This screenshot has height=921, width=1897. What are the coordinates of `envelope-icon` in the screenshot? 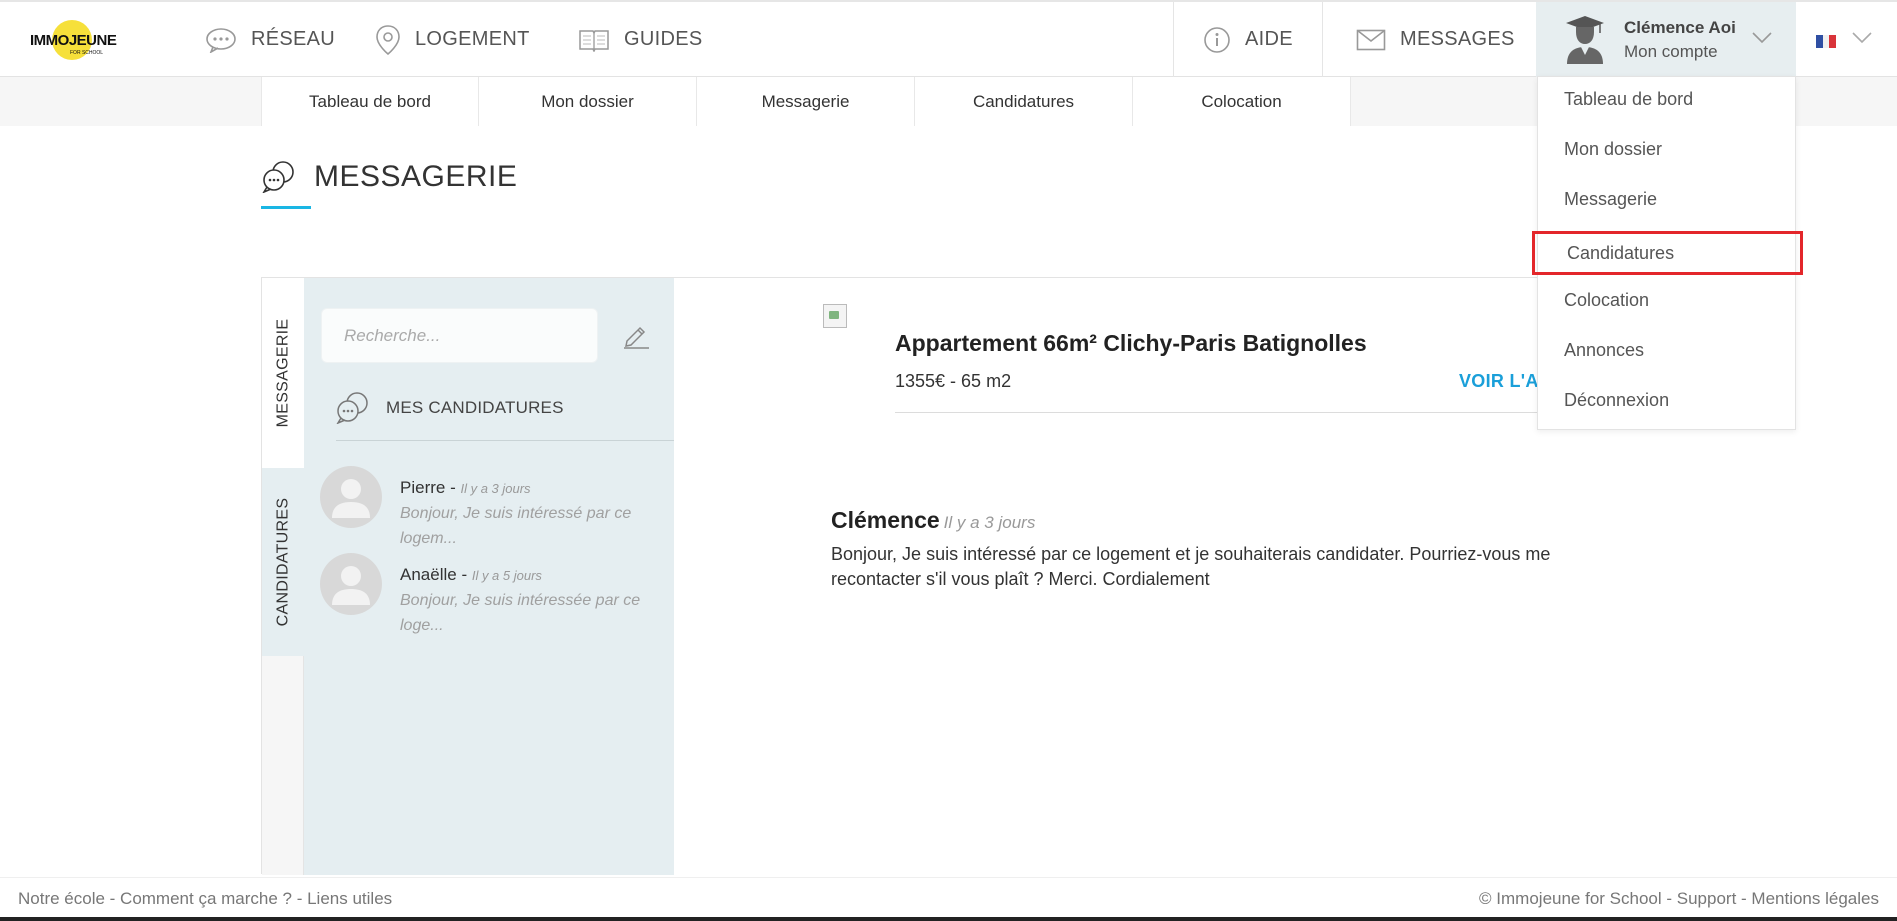 It's located at (1371, 39).